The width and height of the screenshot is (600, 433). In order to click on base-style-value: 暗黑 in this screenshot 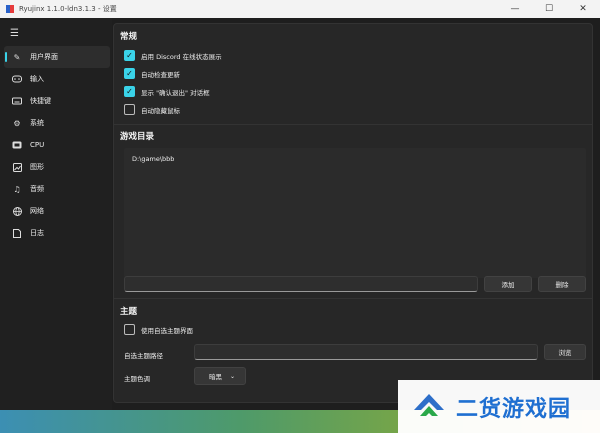, I will do `click(215, 377)`.